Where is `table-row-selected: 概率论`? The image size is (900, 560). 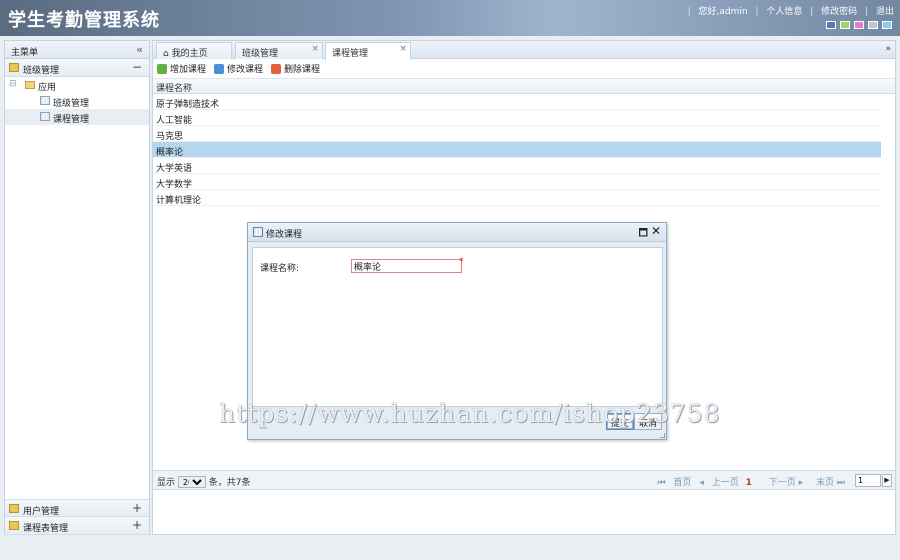
table-row-selected: 概率论 is located at coordinates (517, 150).